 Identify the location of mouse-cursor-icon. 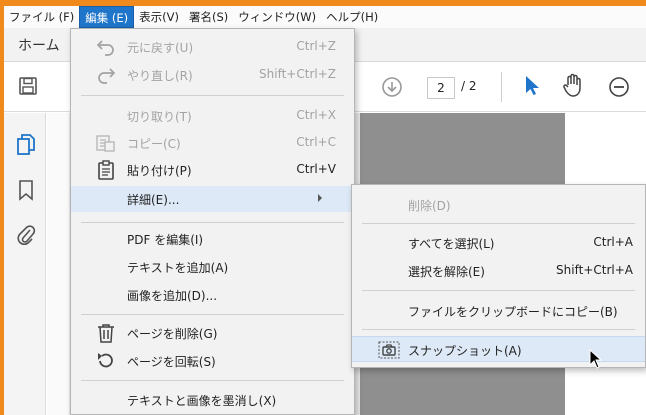
(596, 359).